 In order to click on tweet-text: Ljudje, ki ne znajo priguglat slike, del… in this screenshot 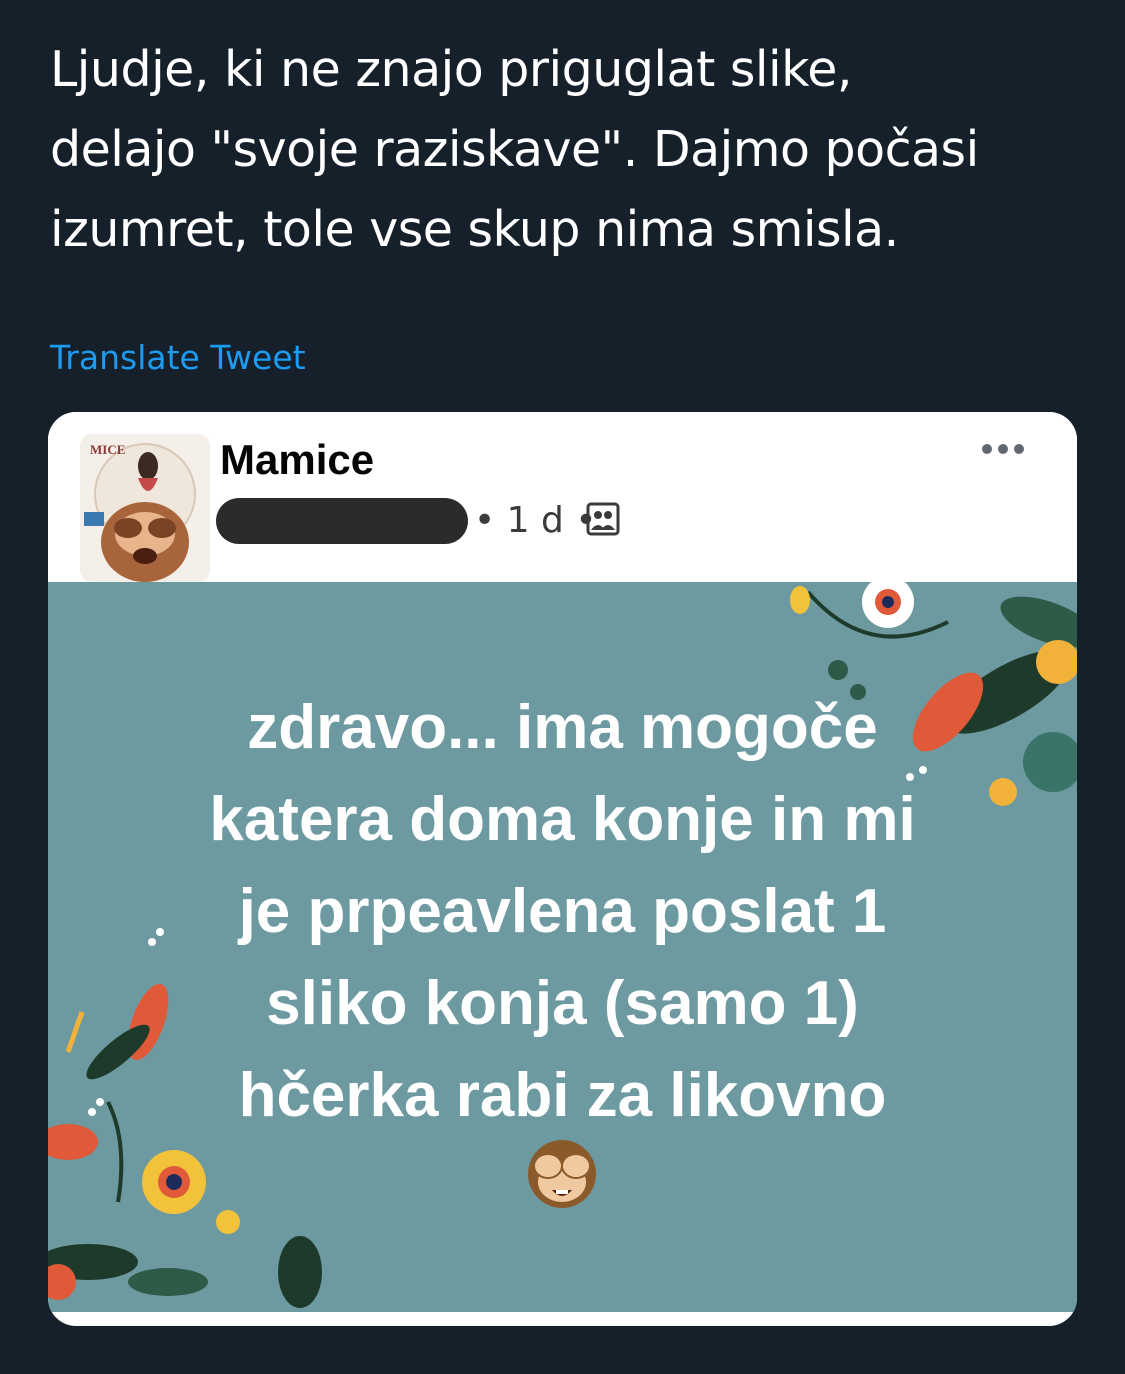, I will do `click(514, 149)`.